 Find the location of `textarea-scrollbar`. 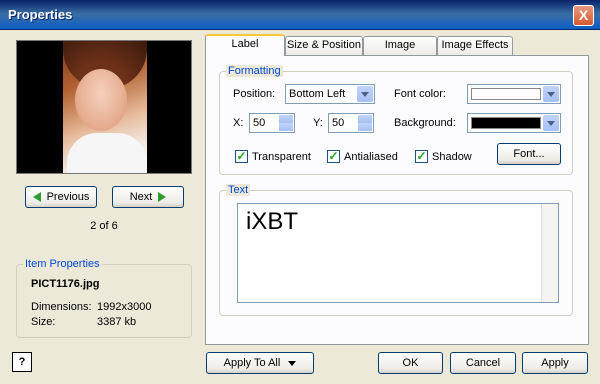

textarea-scrollbar is located at coordinates (549, 253).